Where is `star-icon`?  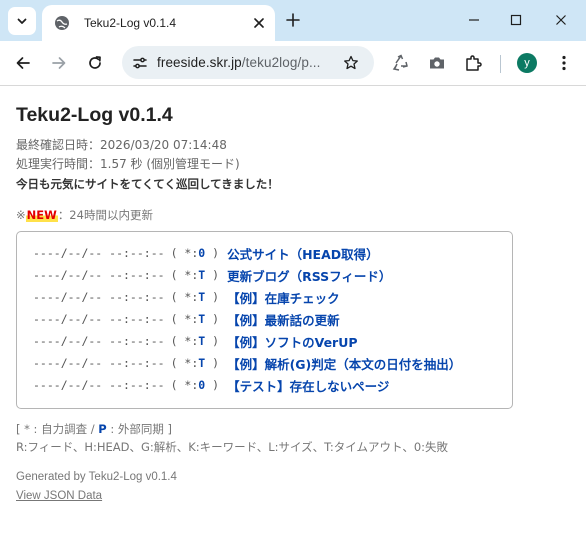
star-icon is located at coordinates (351, 63).